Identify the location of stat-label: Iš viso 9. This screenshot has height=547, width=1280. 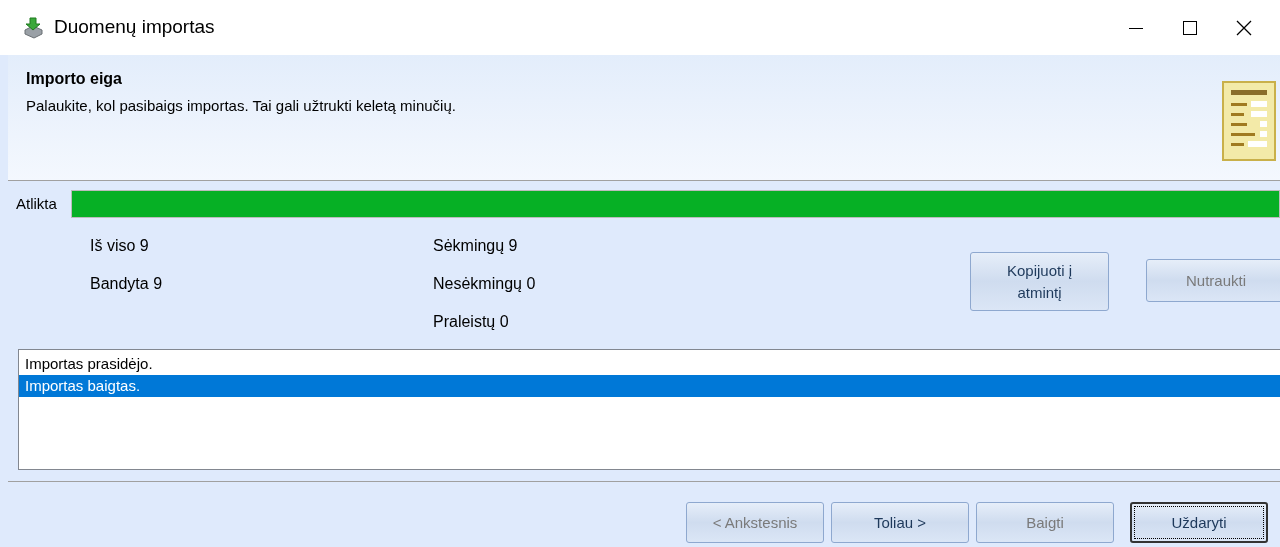
(120, 246).